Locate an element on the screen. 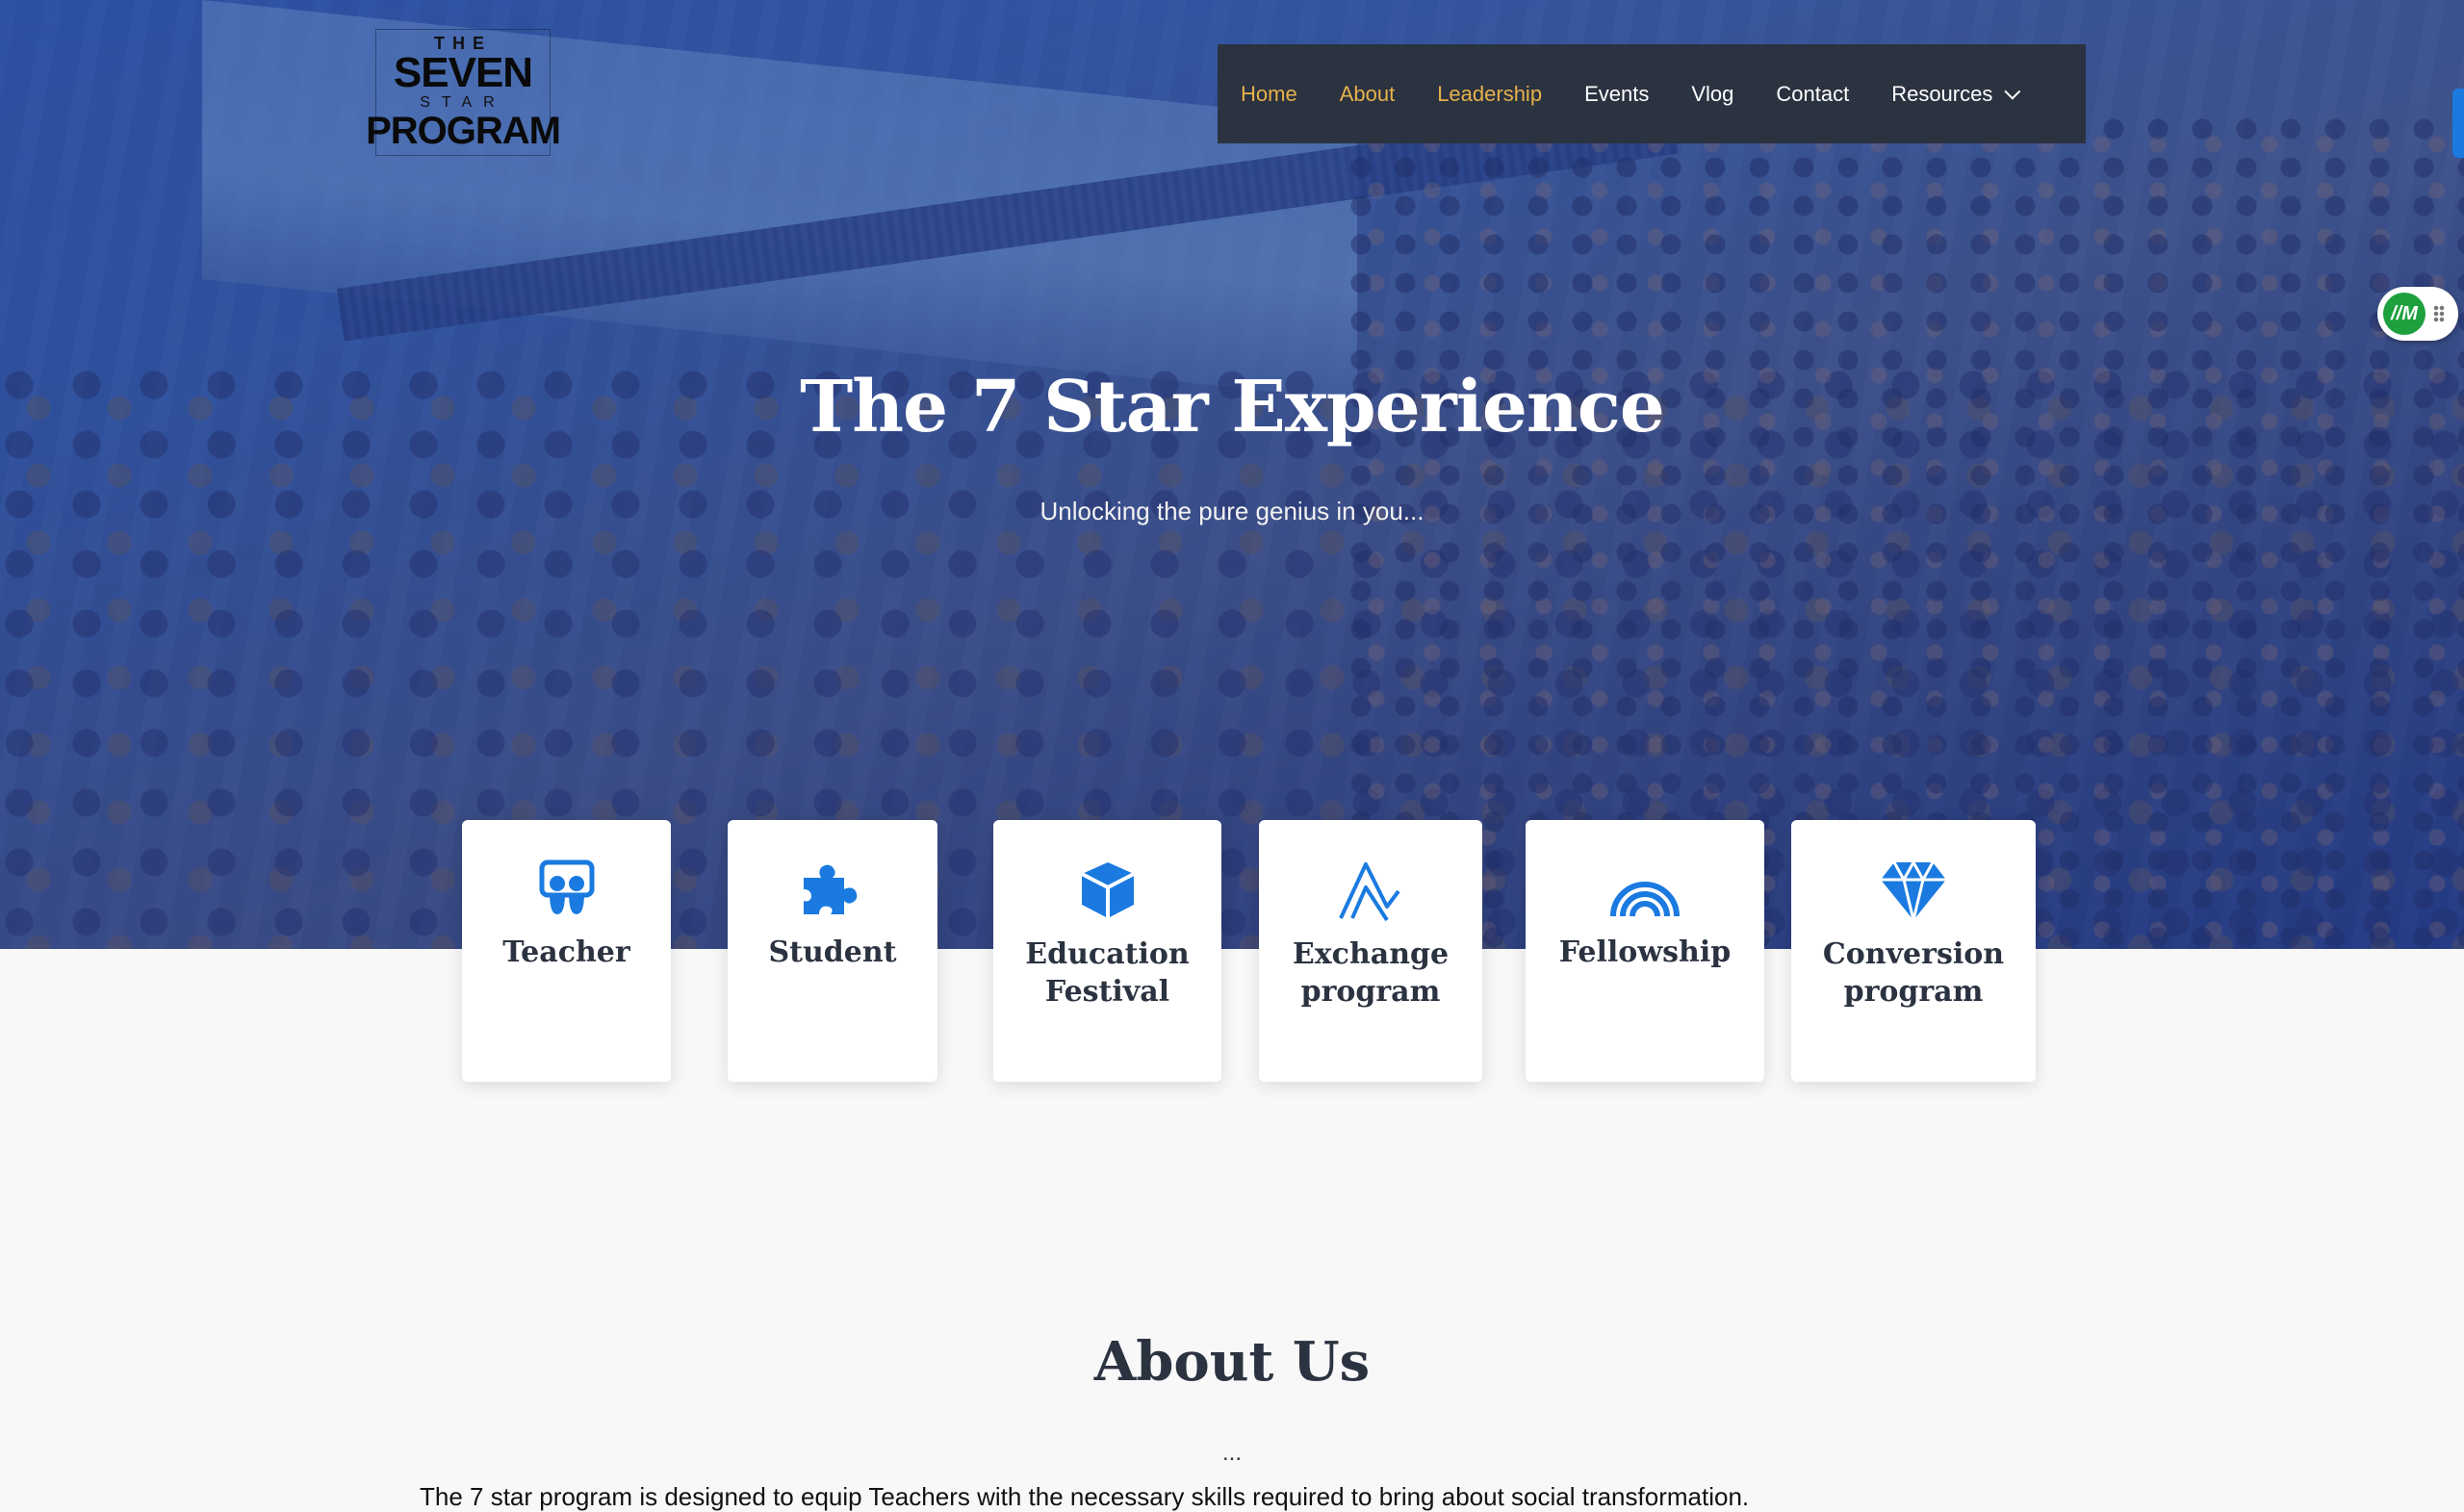 The width and height of the screenshot is (2464, 1512). side-tab-handle is located at coordinates (2458, 123).